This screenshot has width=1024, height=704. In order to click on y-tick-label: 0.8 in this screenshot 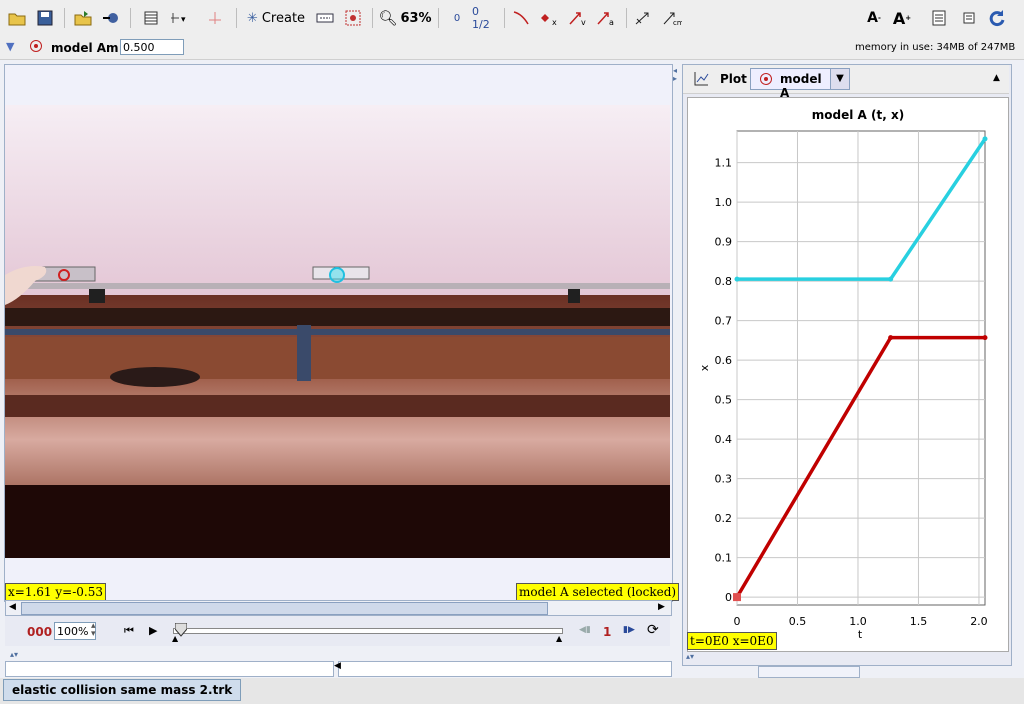, I will do `click(724, 281)`.